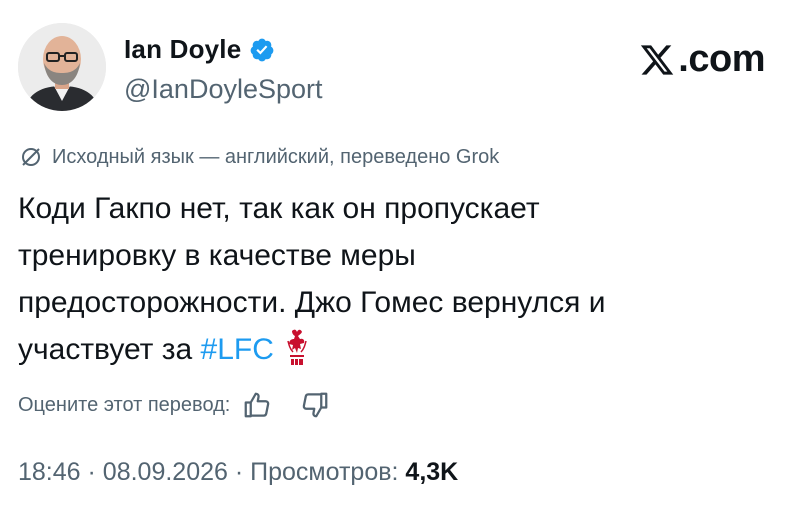 This screenshot has width=800, height=514. What do you see at coordinates (49, 472) in the screenshot?
I see `tweet-time: 18:46` at bounding box center [49, 472].